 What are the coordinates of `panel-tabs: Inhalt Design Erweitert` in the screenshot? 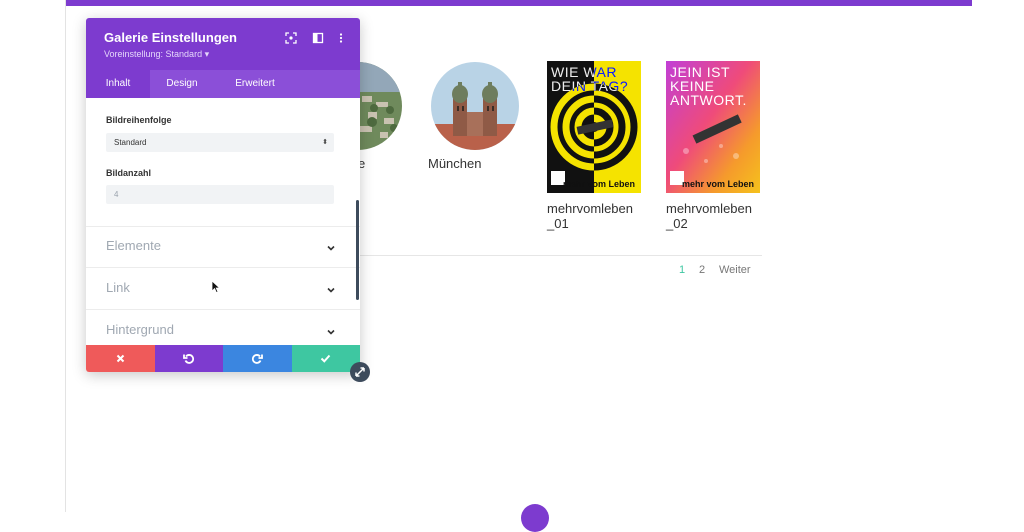 It's located at (223, 84).